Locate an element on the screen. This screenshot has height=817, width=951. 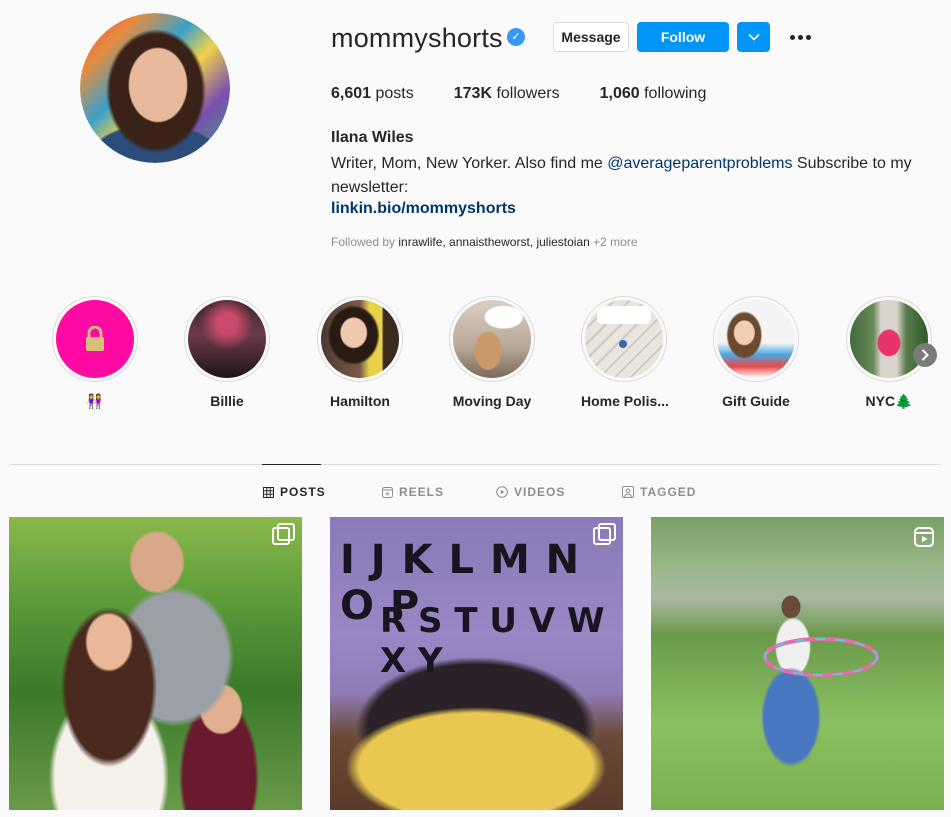
followed-by-prefix: Followed by is located at coordinates (365, 242).